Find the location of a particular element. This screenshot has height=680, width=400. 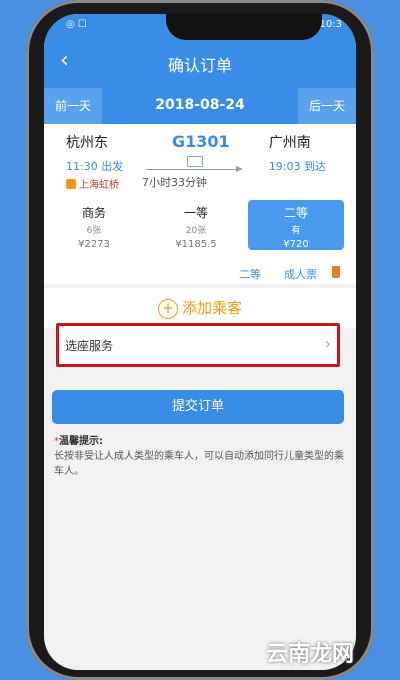

tips-title: 温馨提示: is located at coordinates (81, 441).